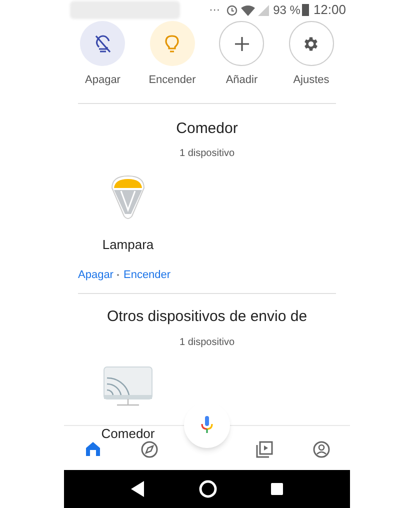 This screenshot has height=508, width=414. Describe the element at coordinates (242, 80) in the screenshot. I see `action-label: Añadir` at that location.